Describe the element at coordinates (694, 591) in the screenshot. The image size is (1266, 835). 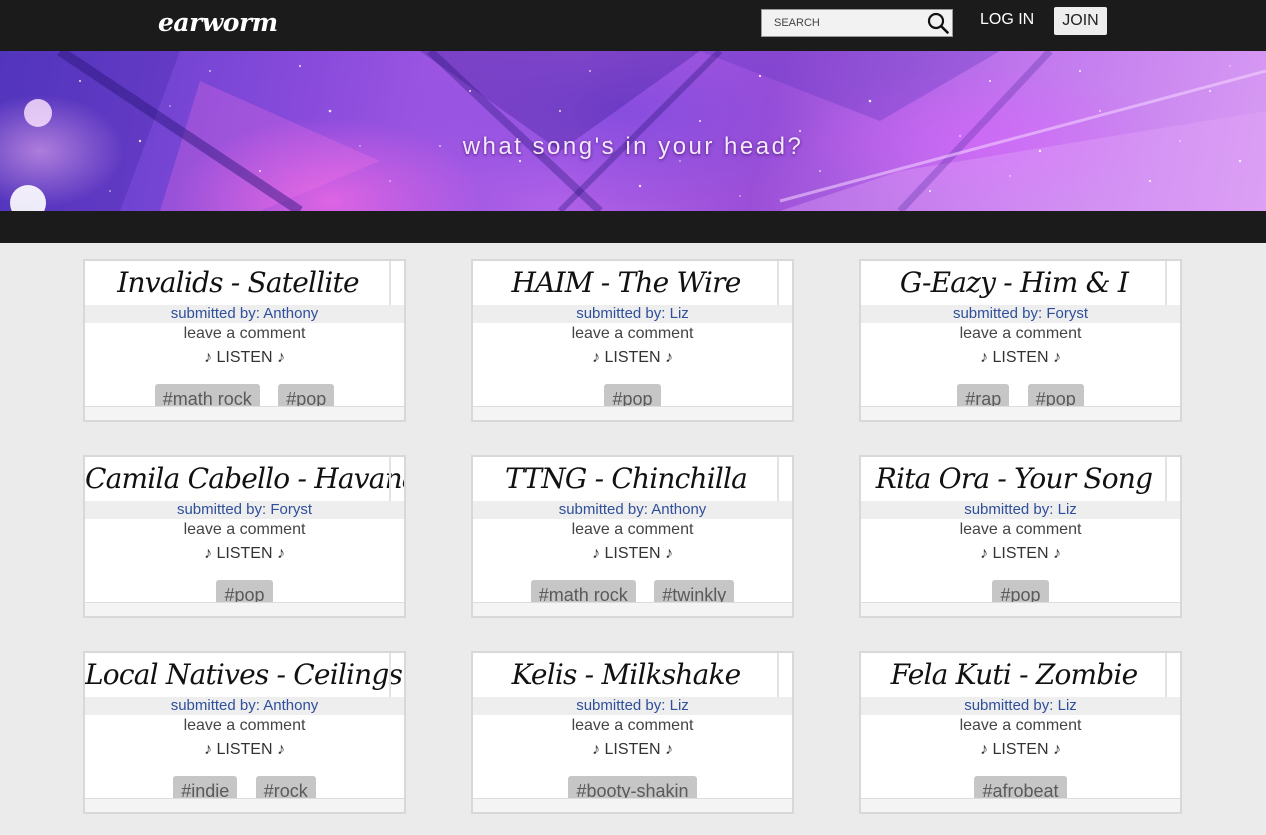
I see `tag-badge: #twinkly` at that location.